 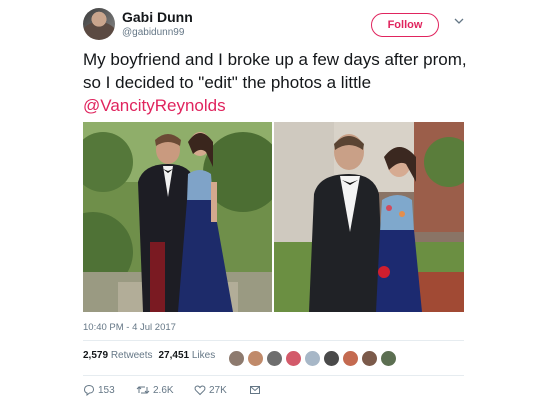 What do you see at coordinates (129, 327) in the screenshot?
I see `tweet-timestamp: 10:40 PM - 4 Jul 2017` at bounding box center [129, 327].